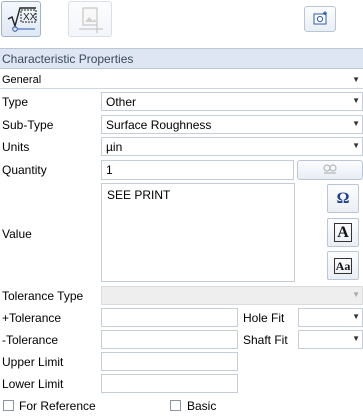  What do you see at coordinates (28, 125) in the screenshot?
I see `subtype-label: Sub-Type` at bounding box center [28, 125].